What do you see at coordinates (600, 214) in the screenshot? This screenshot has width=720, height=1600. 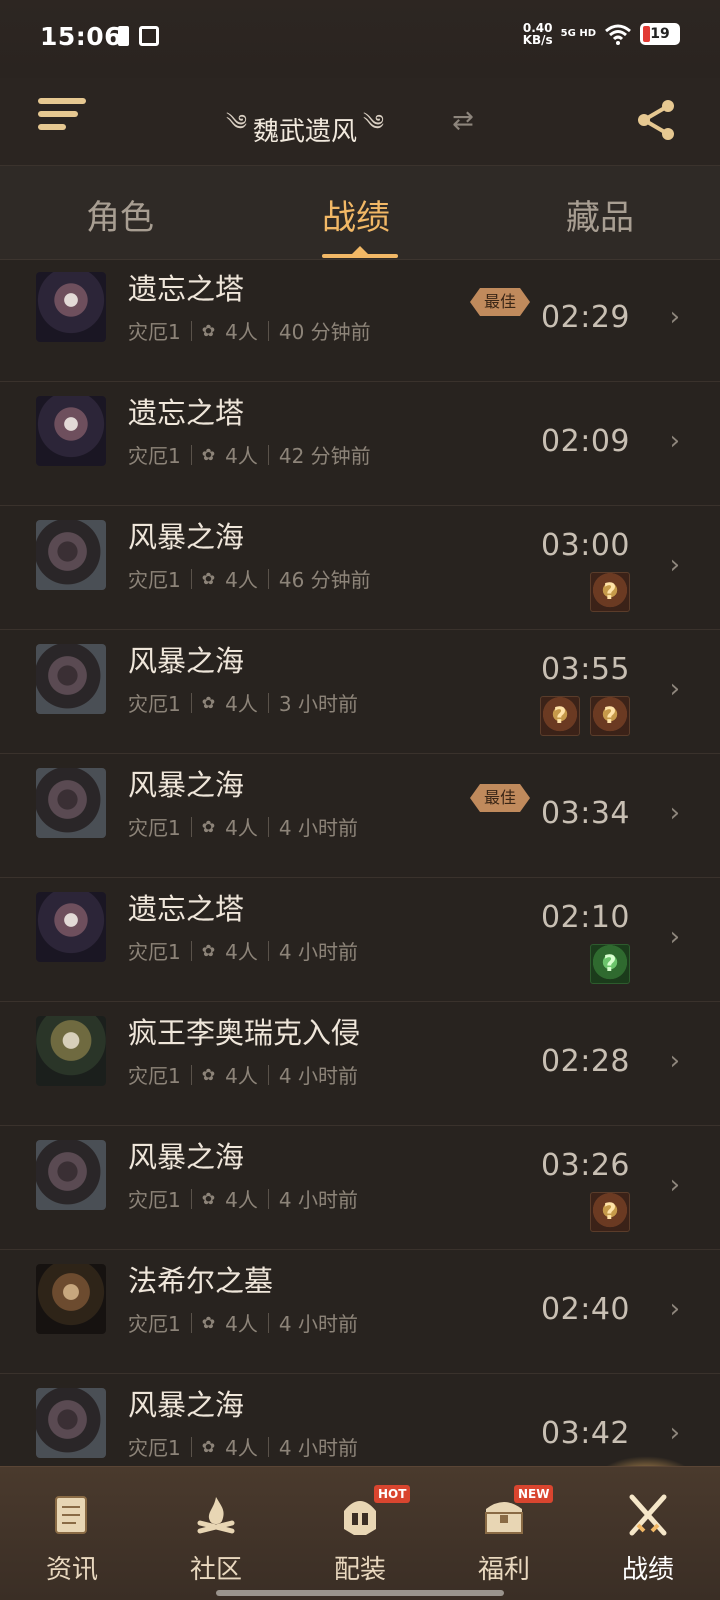 I see `tab-collection: 藏品` at bounding box center [600, 214].